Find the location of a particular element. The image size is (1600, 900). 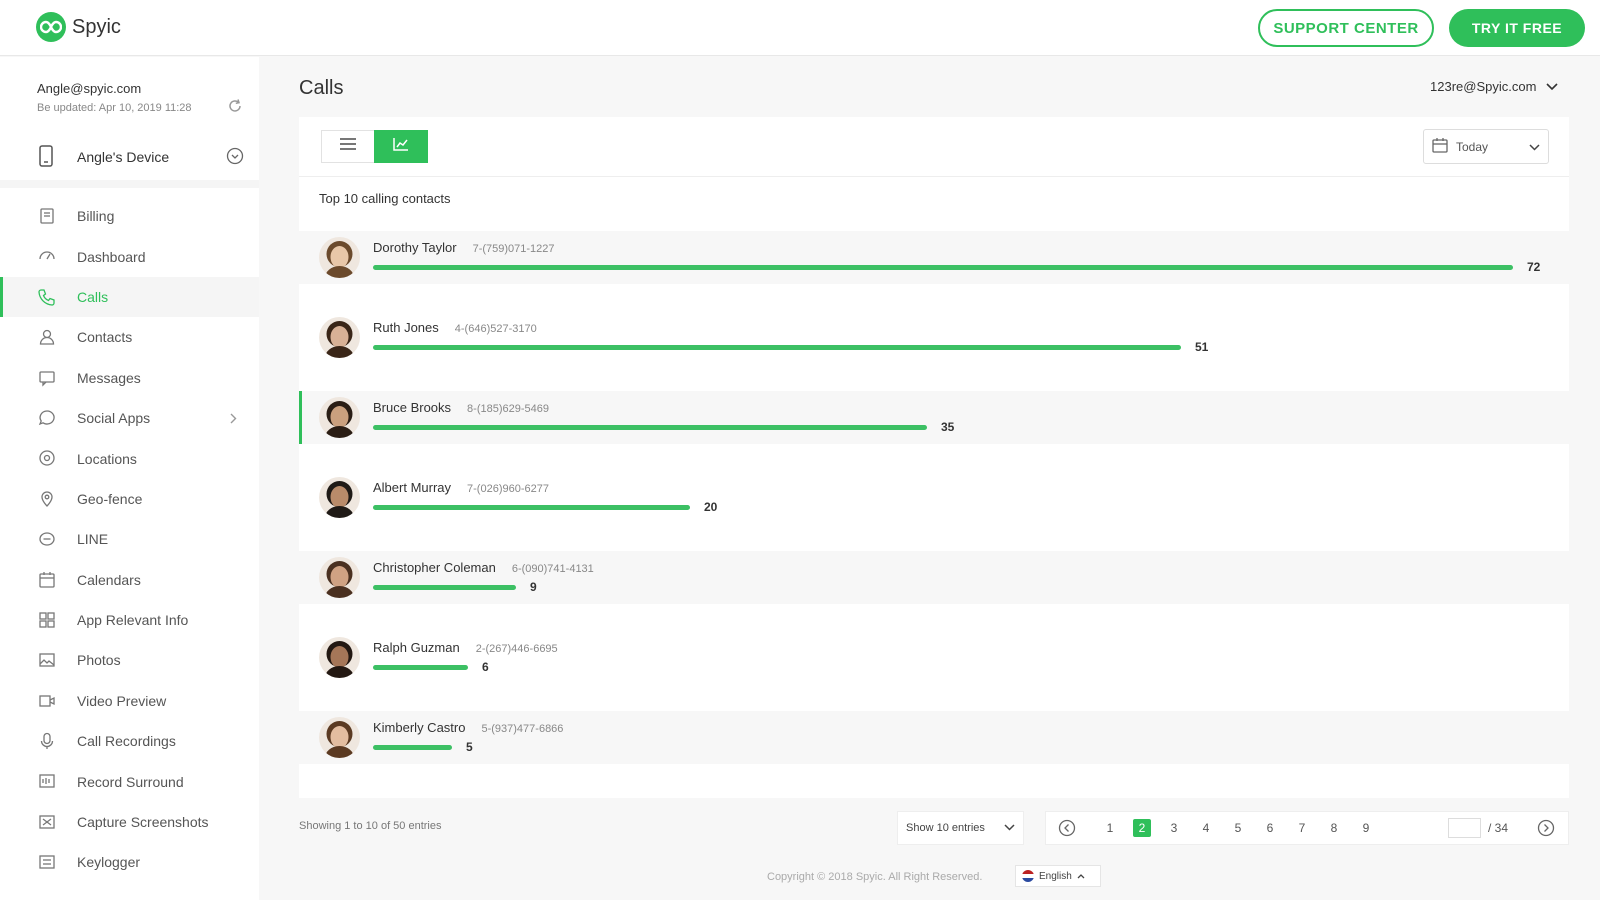

contact-name-text: Kimberly Castro is located at coordinates (419, 727).